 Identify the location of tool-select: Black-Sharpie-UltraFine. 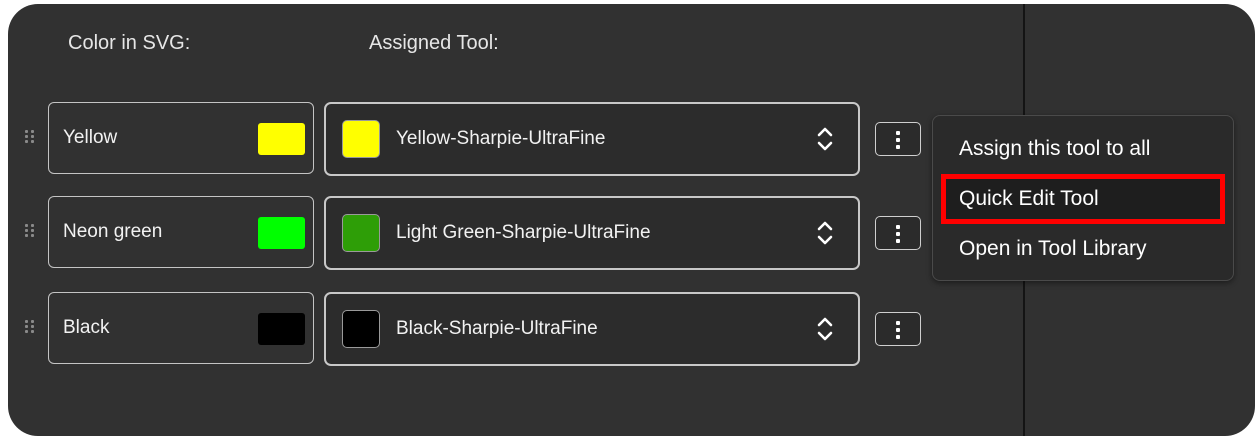
(592, 329).